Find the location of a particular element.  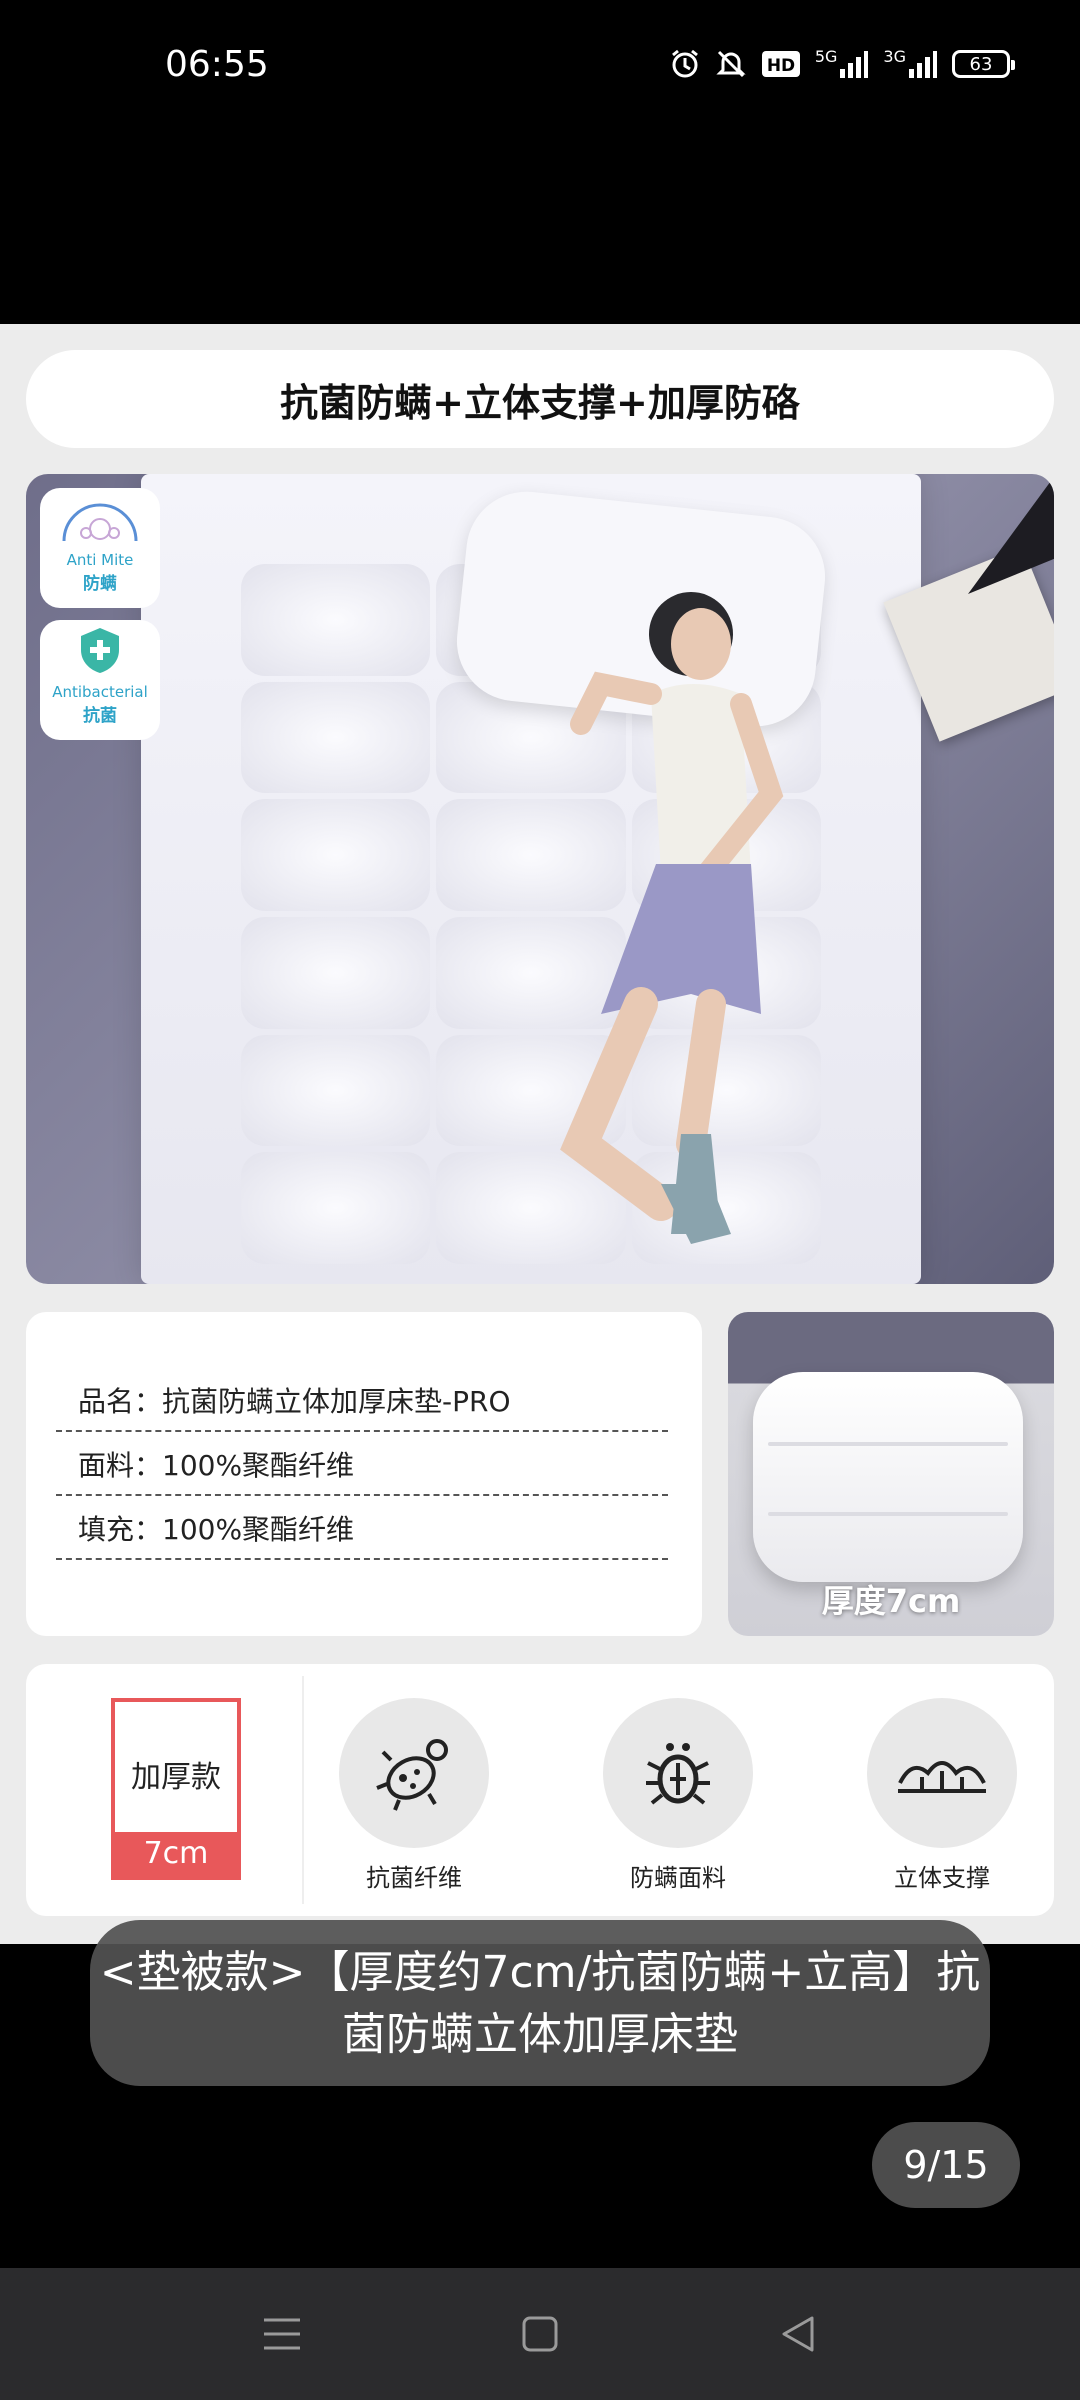

status-time: 06:55 is located at coordinates (217, 64).